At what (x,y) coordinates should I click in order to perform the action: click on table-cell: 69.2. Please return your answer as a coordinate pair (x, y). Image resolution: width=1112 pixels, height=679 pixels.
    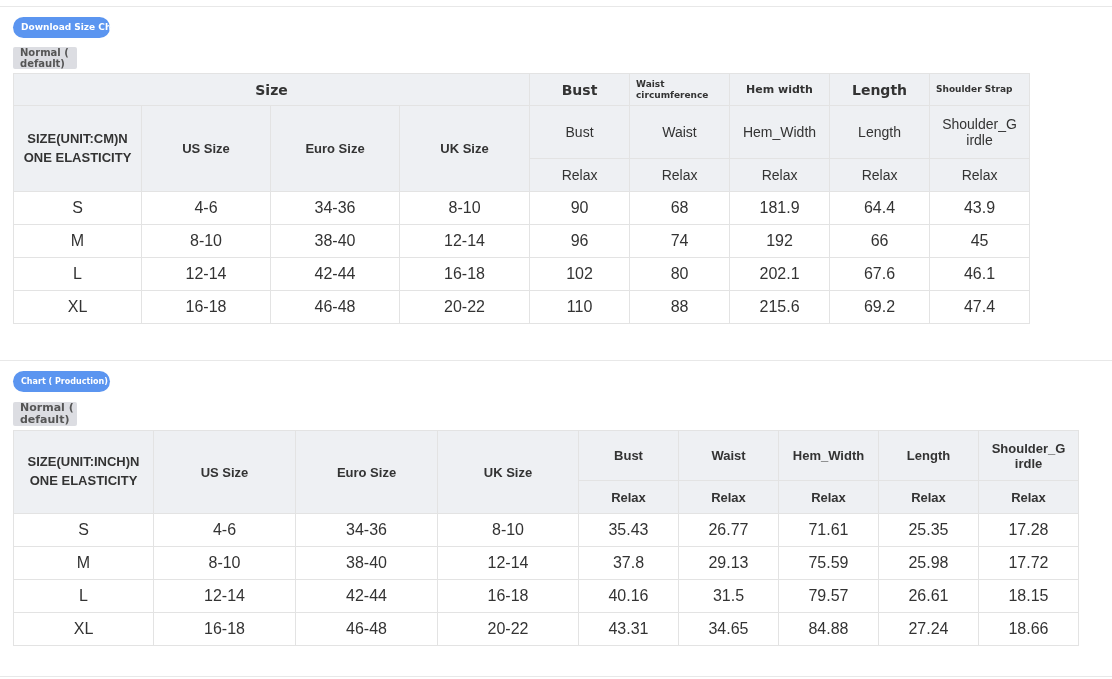
    Looking at the image, I should click on (879, 307).